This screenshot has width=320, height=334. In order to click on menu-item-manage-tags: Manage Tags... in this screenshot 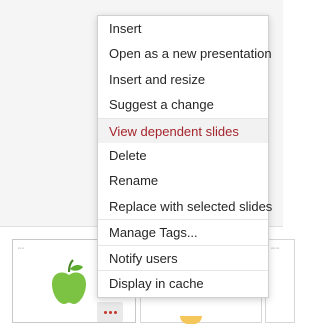, I will do `click(183, 231)`.